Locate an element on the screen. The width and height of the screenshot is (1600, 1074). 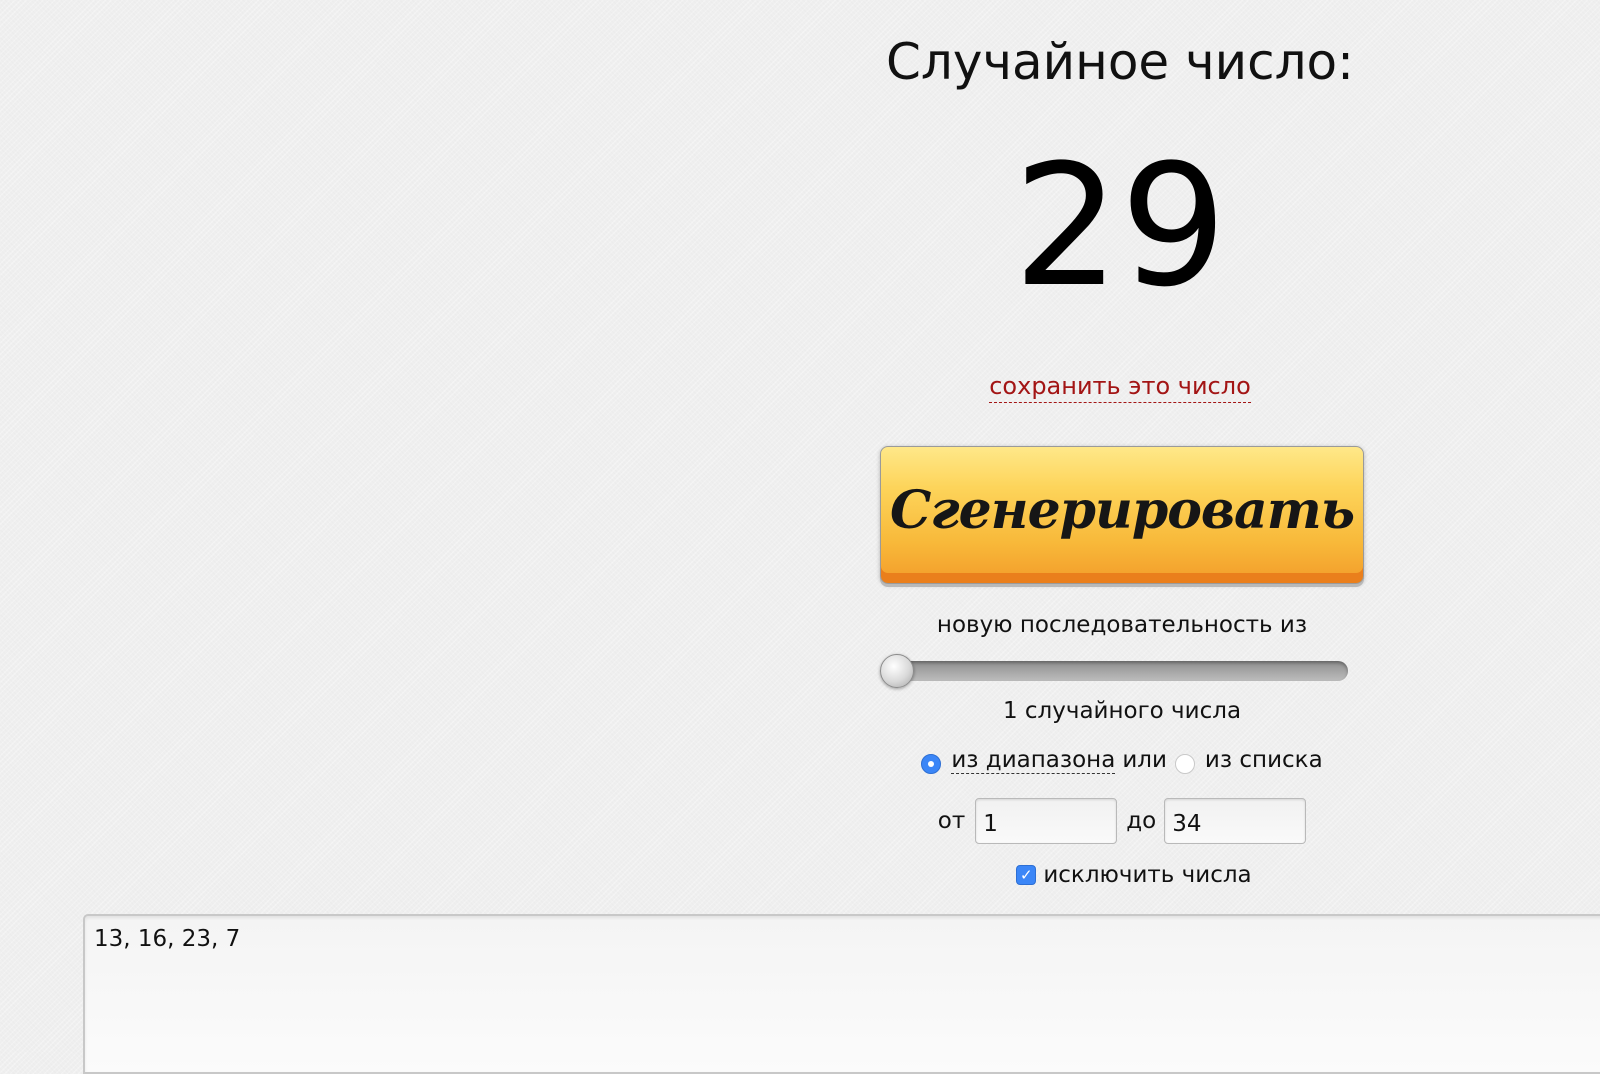
range-mode-label: из диапазона is located at coordinates (1033, 760).